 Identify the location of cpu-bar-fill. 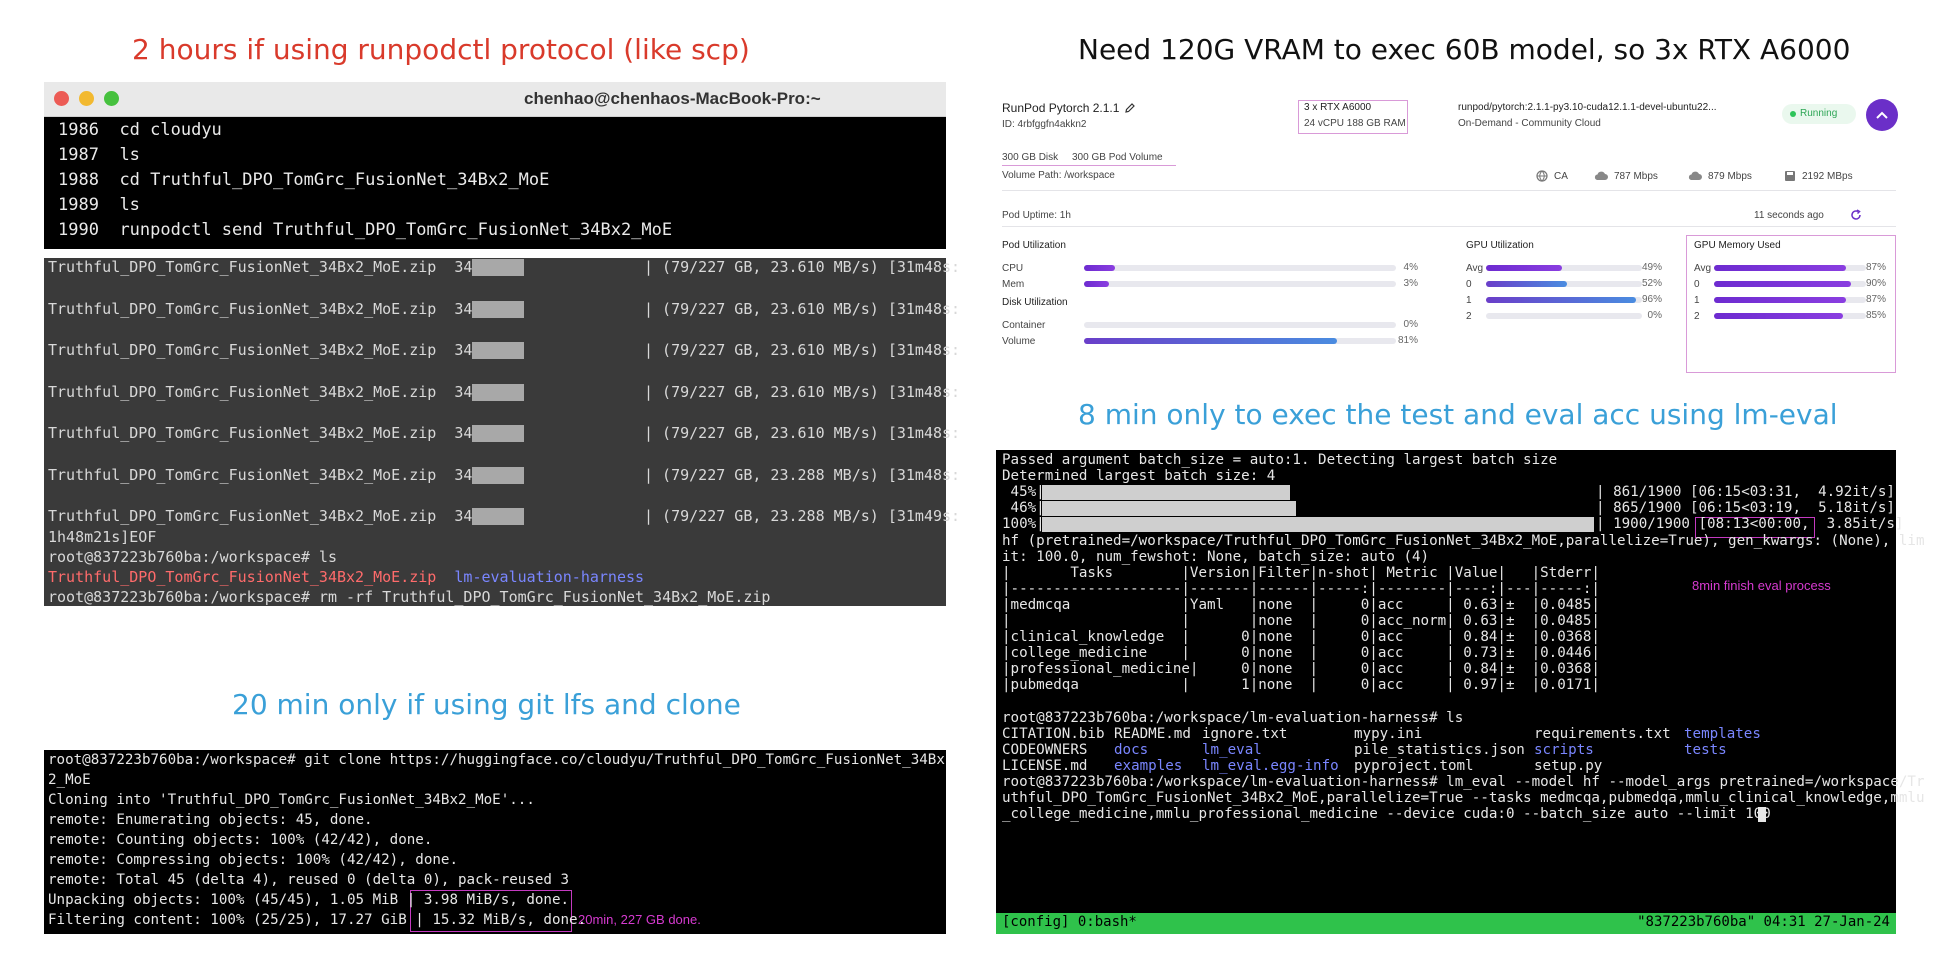
(1100, 268).